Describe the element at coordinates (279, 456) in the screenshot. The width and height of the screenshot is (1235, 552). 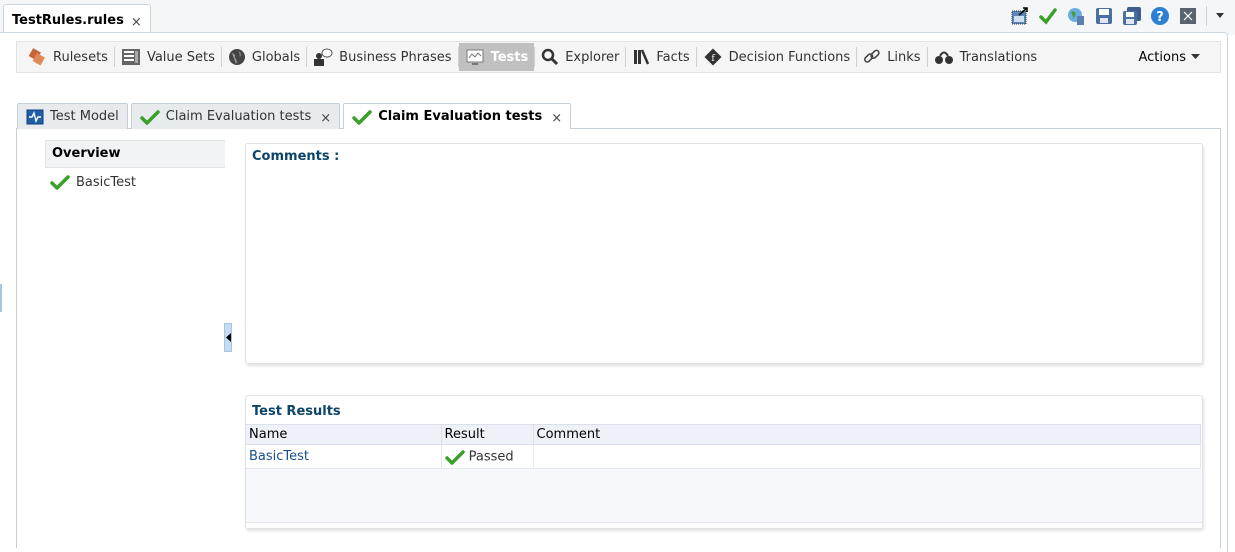
I see `result-name-link: BasicTest` at that location.